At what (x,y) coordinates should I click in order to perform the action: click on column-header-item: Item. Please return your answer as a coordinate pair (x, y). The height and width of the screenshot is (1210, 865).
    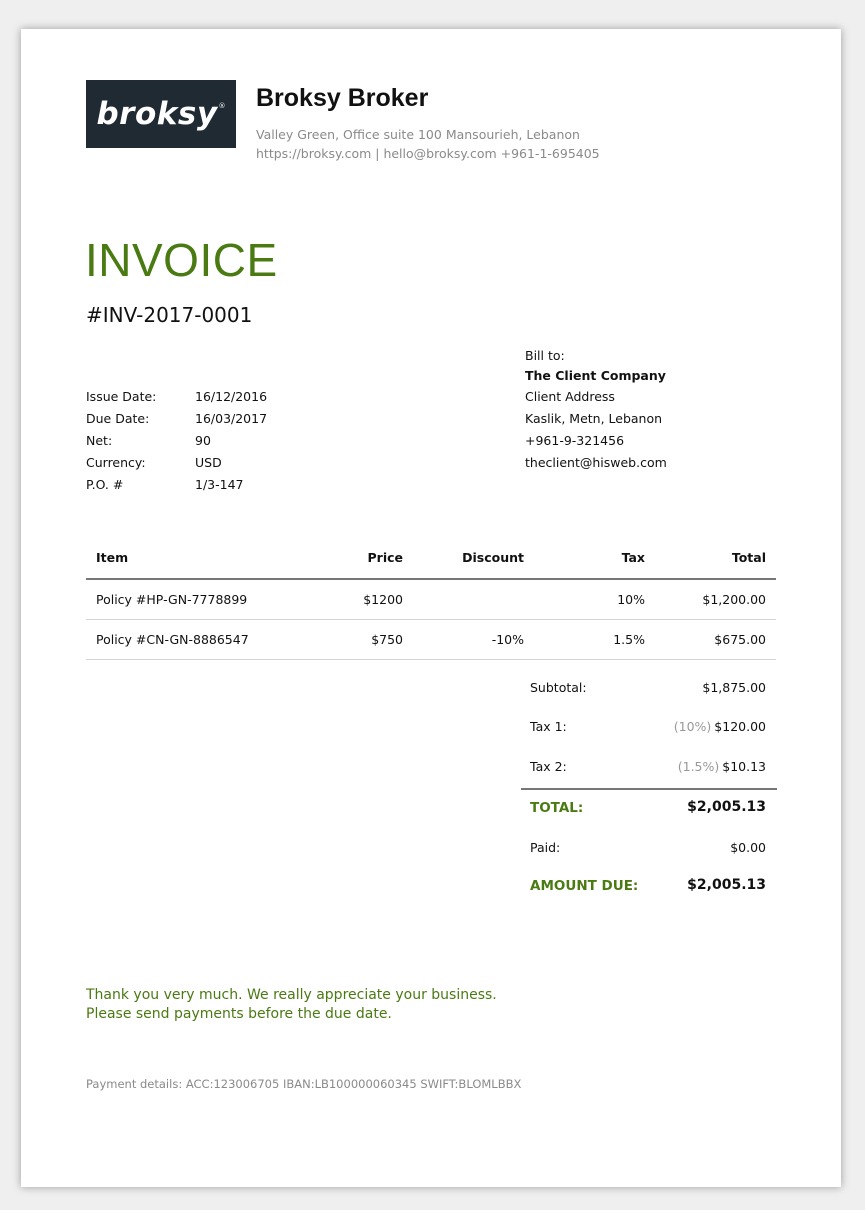
    Looking at the image, I should click on (181, 558).